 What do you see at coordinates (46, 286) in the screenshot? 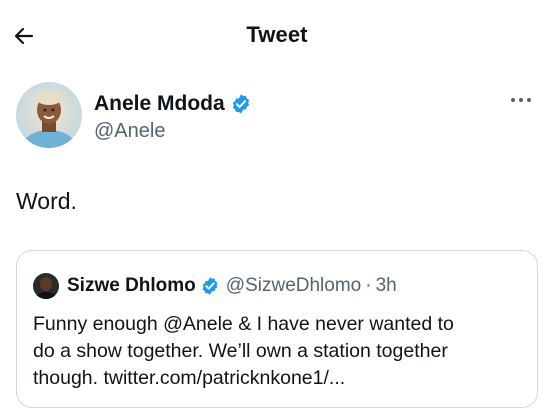
I see `quoted-author-avatar` at bounding box center [46, 286].